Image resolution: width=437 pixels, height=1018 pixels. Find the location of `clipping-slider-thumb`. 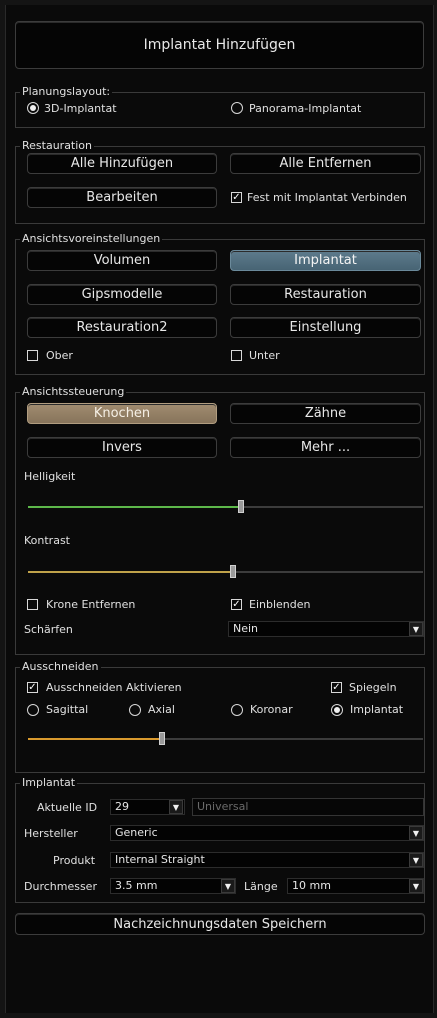

clipping-slider-thumb is located at coordinates (162, 738).